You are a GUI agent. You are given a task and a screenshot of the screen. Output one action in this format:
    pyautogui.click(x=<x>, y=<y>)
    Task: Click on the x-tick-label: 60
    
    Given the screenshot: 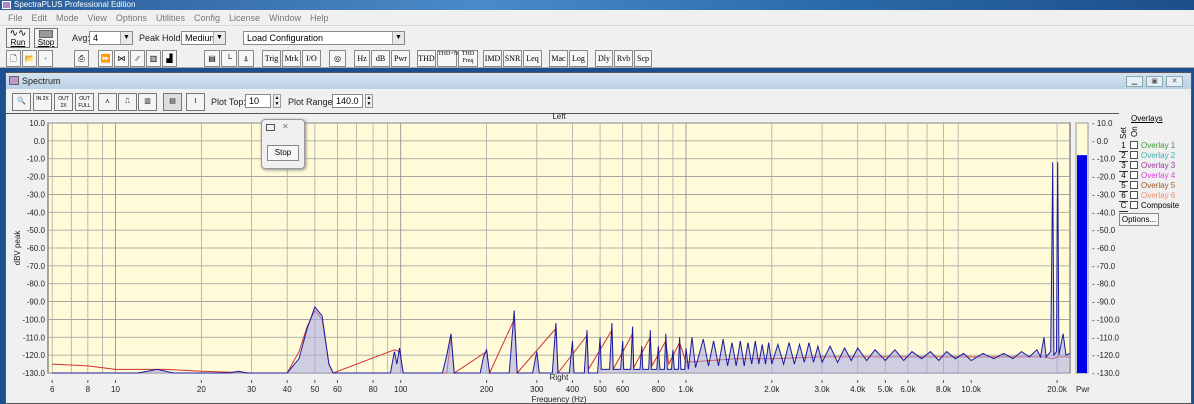 What is the action you would take?
    pyautogui.click(x=337, y=389)
    